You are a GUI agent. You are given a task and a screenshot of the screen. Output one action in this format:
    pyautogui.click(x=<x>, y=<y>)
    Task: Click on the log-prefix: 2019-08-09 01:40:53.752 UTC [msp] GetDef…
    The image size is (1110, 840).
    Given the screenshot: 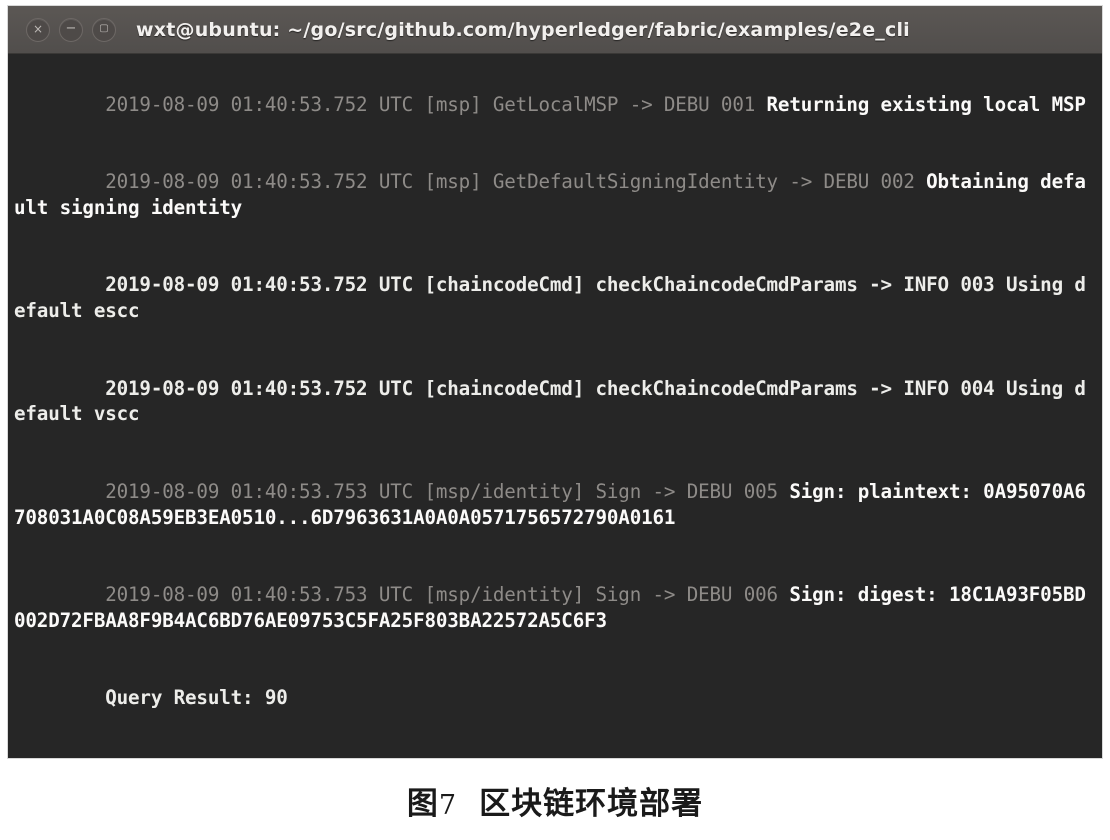 What is the action you would take?
    pyautogui.click(x=516, y=182)
    